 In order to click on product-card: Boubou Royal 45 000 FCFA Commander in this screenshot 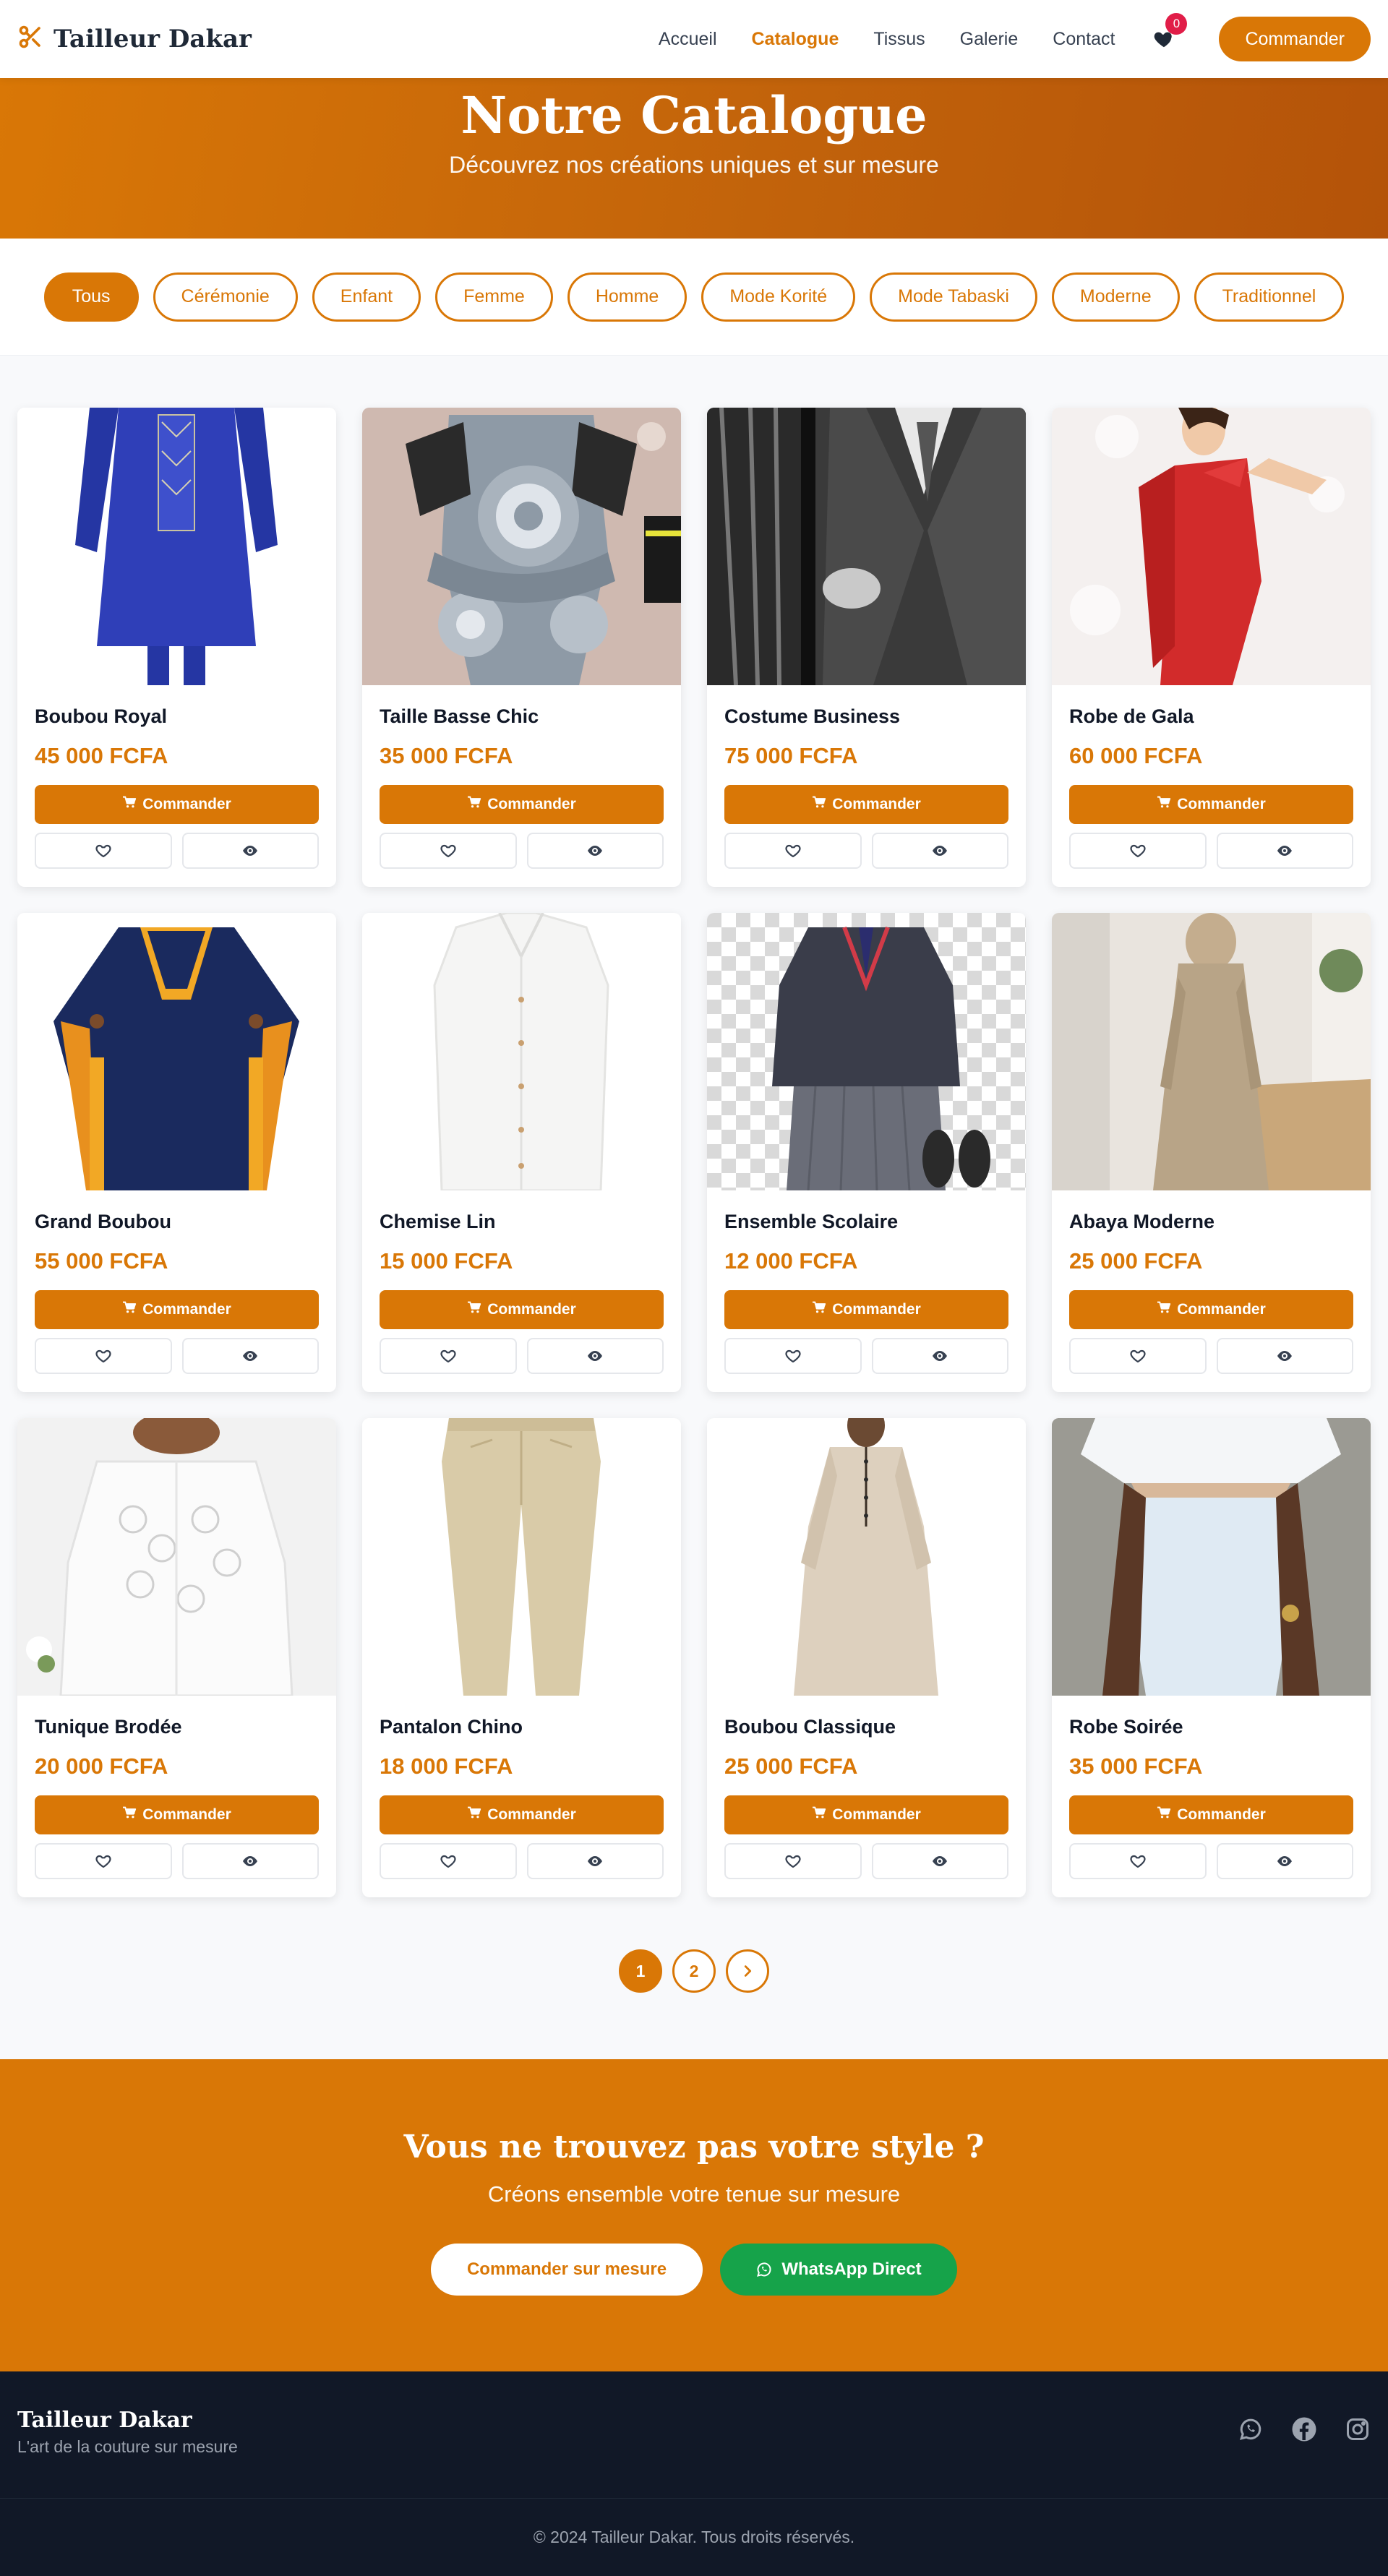, I will do `click(176, 648)`.